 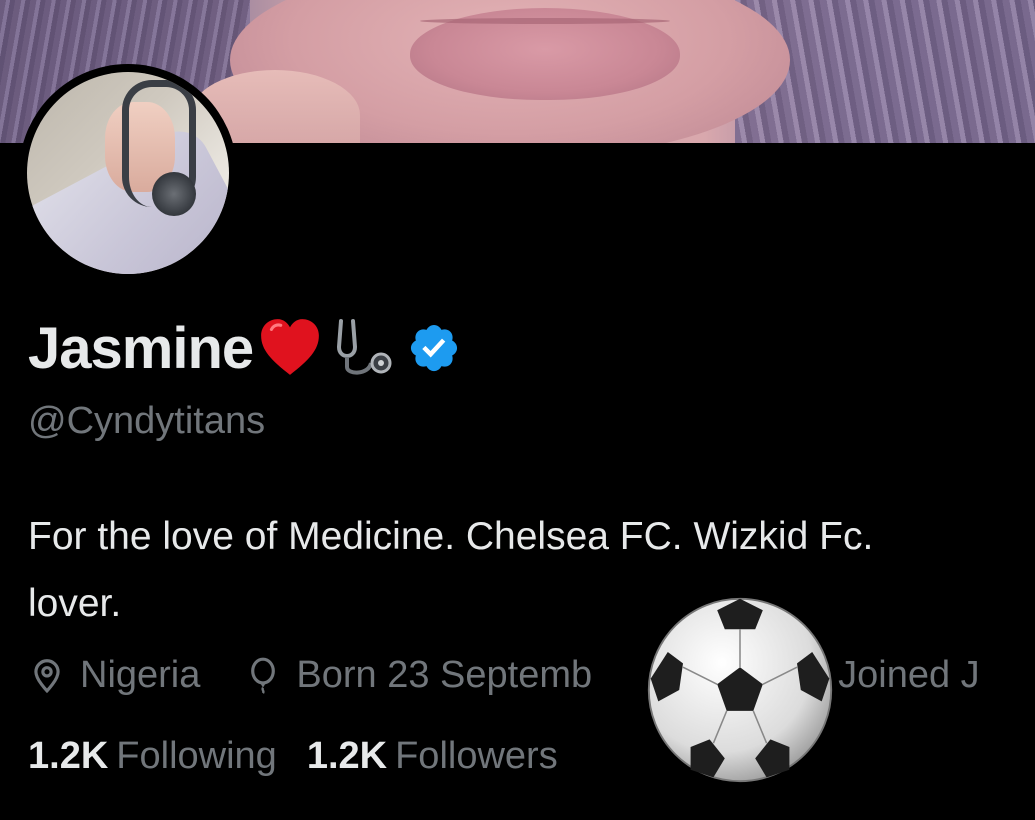 I want to click on following-link: 1.2K Following, so click(x=152, y=756).